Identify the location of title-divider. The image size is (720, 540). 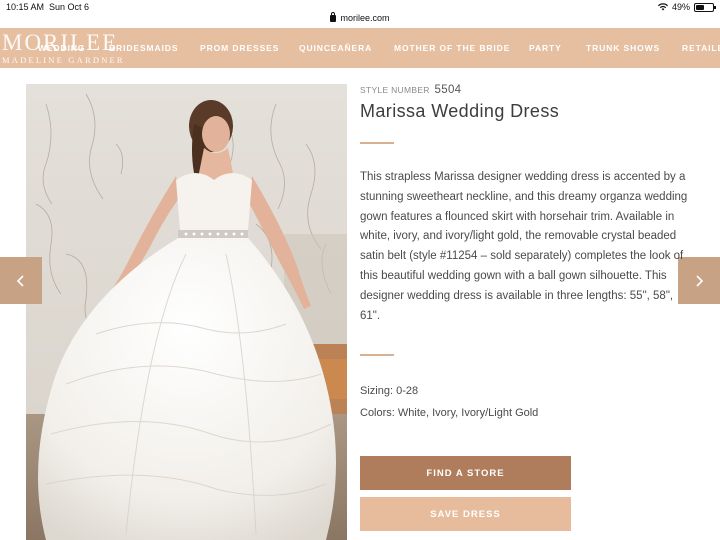
(377, 143).